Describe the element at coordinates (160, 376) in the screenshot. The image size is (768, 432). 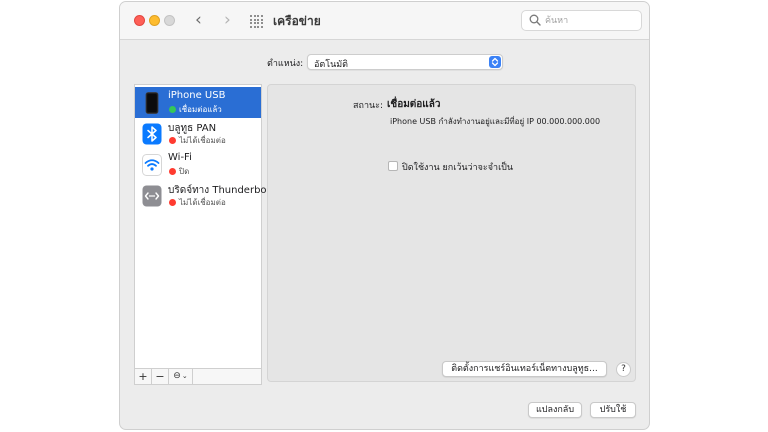
I see `remove-service-button: −` at that location.